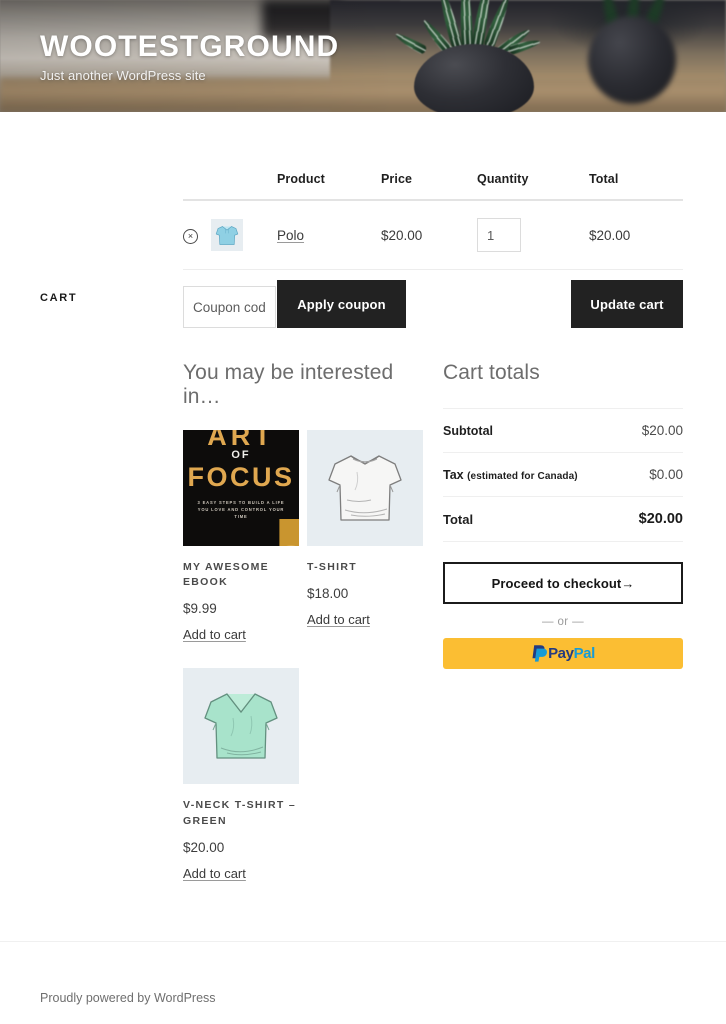 This screenshot has height=1024, width=726. I want to click on cart-table-body: × Polo $20.00 1 $20.00, so click(433, 235).